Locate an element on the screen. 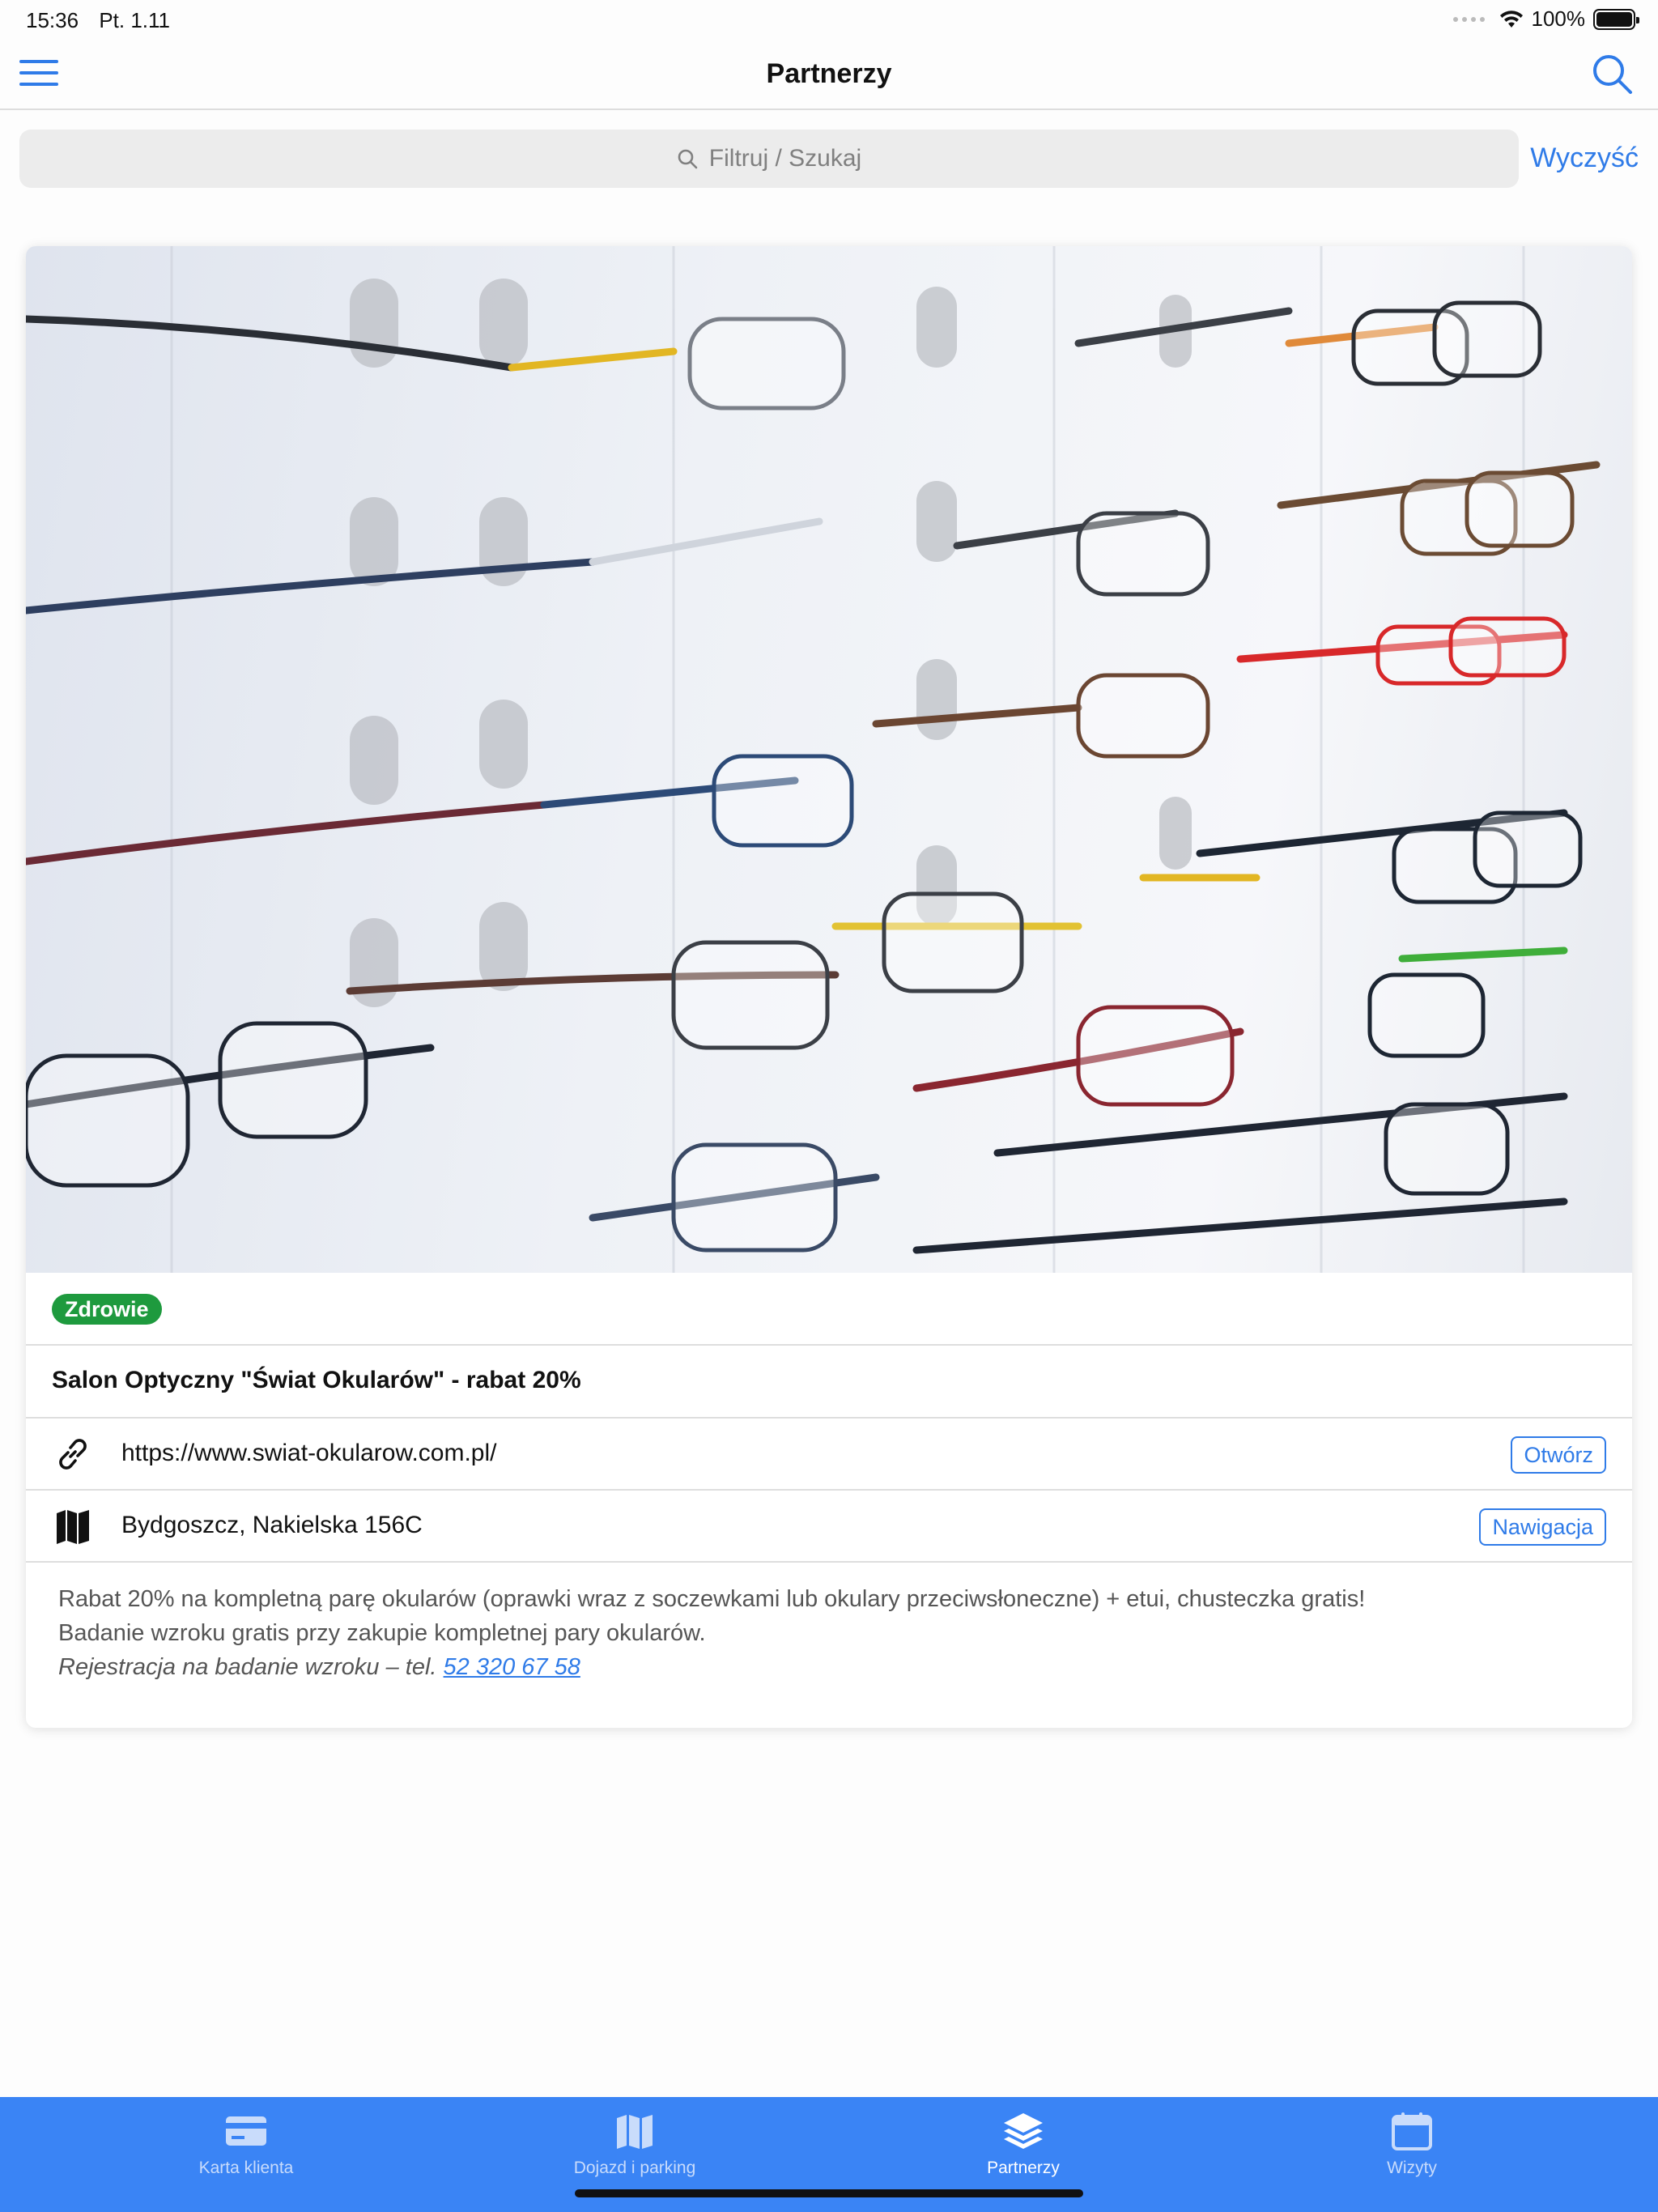 This screenshot has height=2212, width=1658. status-date: Pt. 1.11 is located at coordinates (134, 20).